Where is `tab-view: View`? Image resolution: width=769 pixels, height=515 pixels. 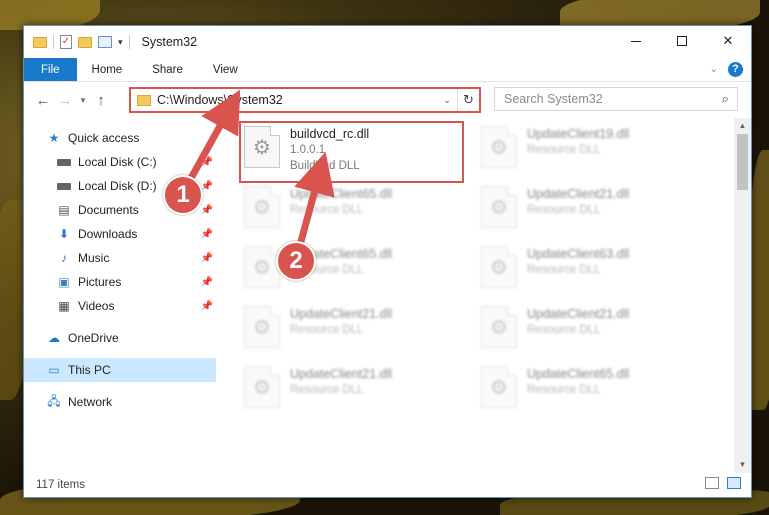
tab-view: View is located at coordinates (225, 69).